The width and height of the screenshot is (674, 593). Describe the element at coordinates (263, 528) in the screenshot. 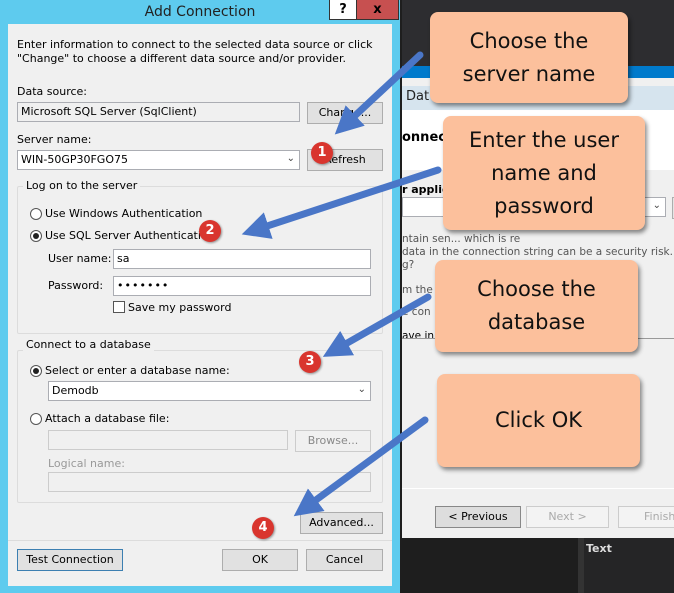

I see `step-badge-4: 4` at that location.